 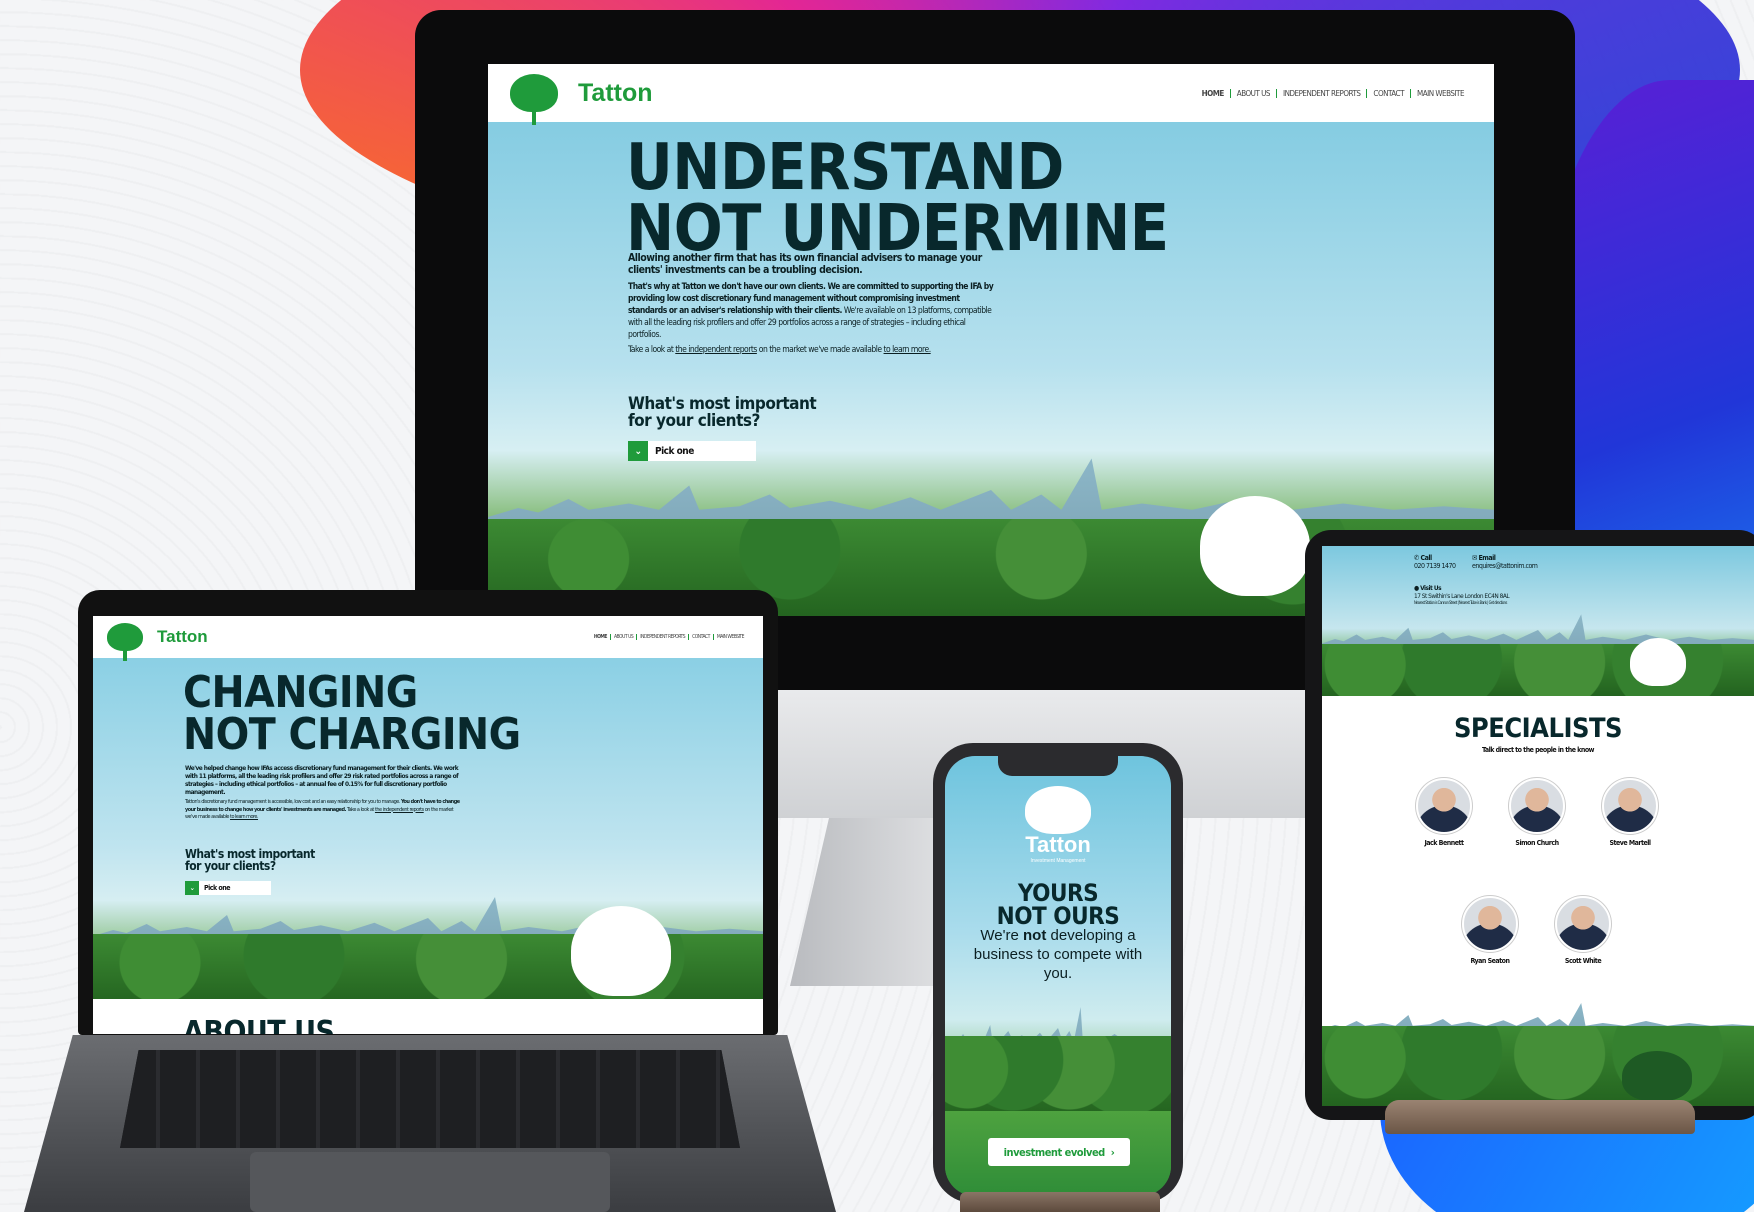 I want to click on laptop-headline-line-1: CHANGING, so click(x=300, y=692).